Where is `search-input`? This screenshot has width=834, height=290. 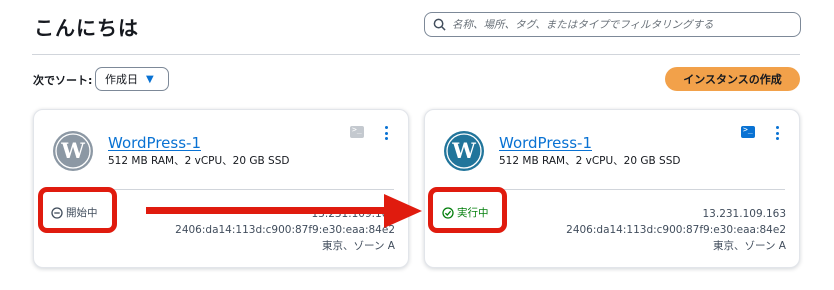 search-input is located at coordinates (626, 24).